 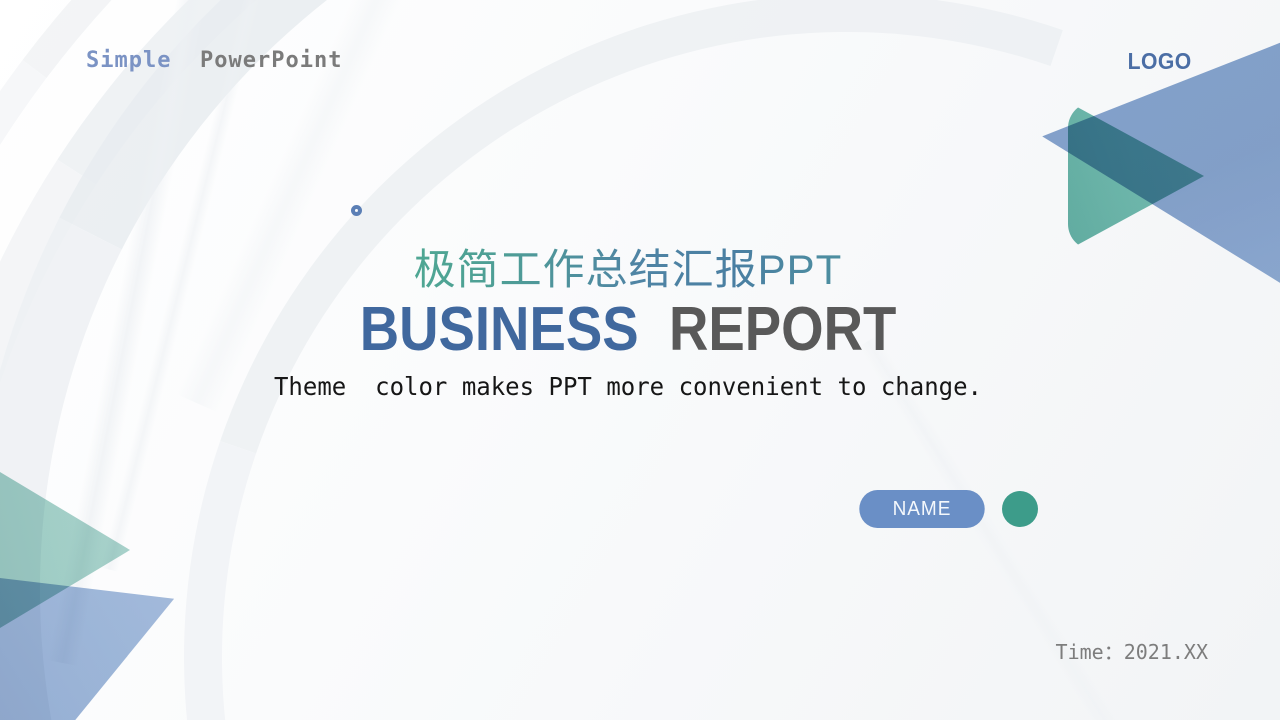 I want to click on title-english-secondary: REPORT, so click(x=782, y=330).